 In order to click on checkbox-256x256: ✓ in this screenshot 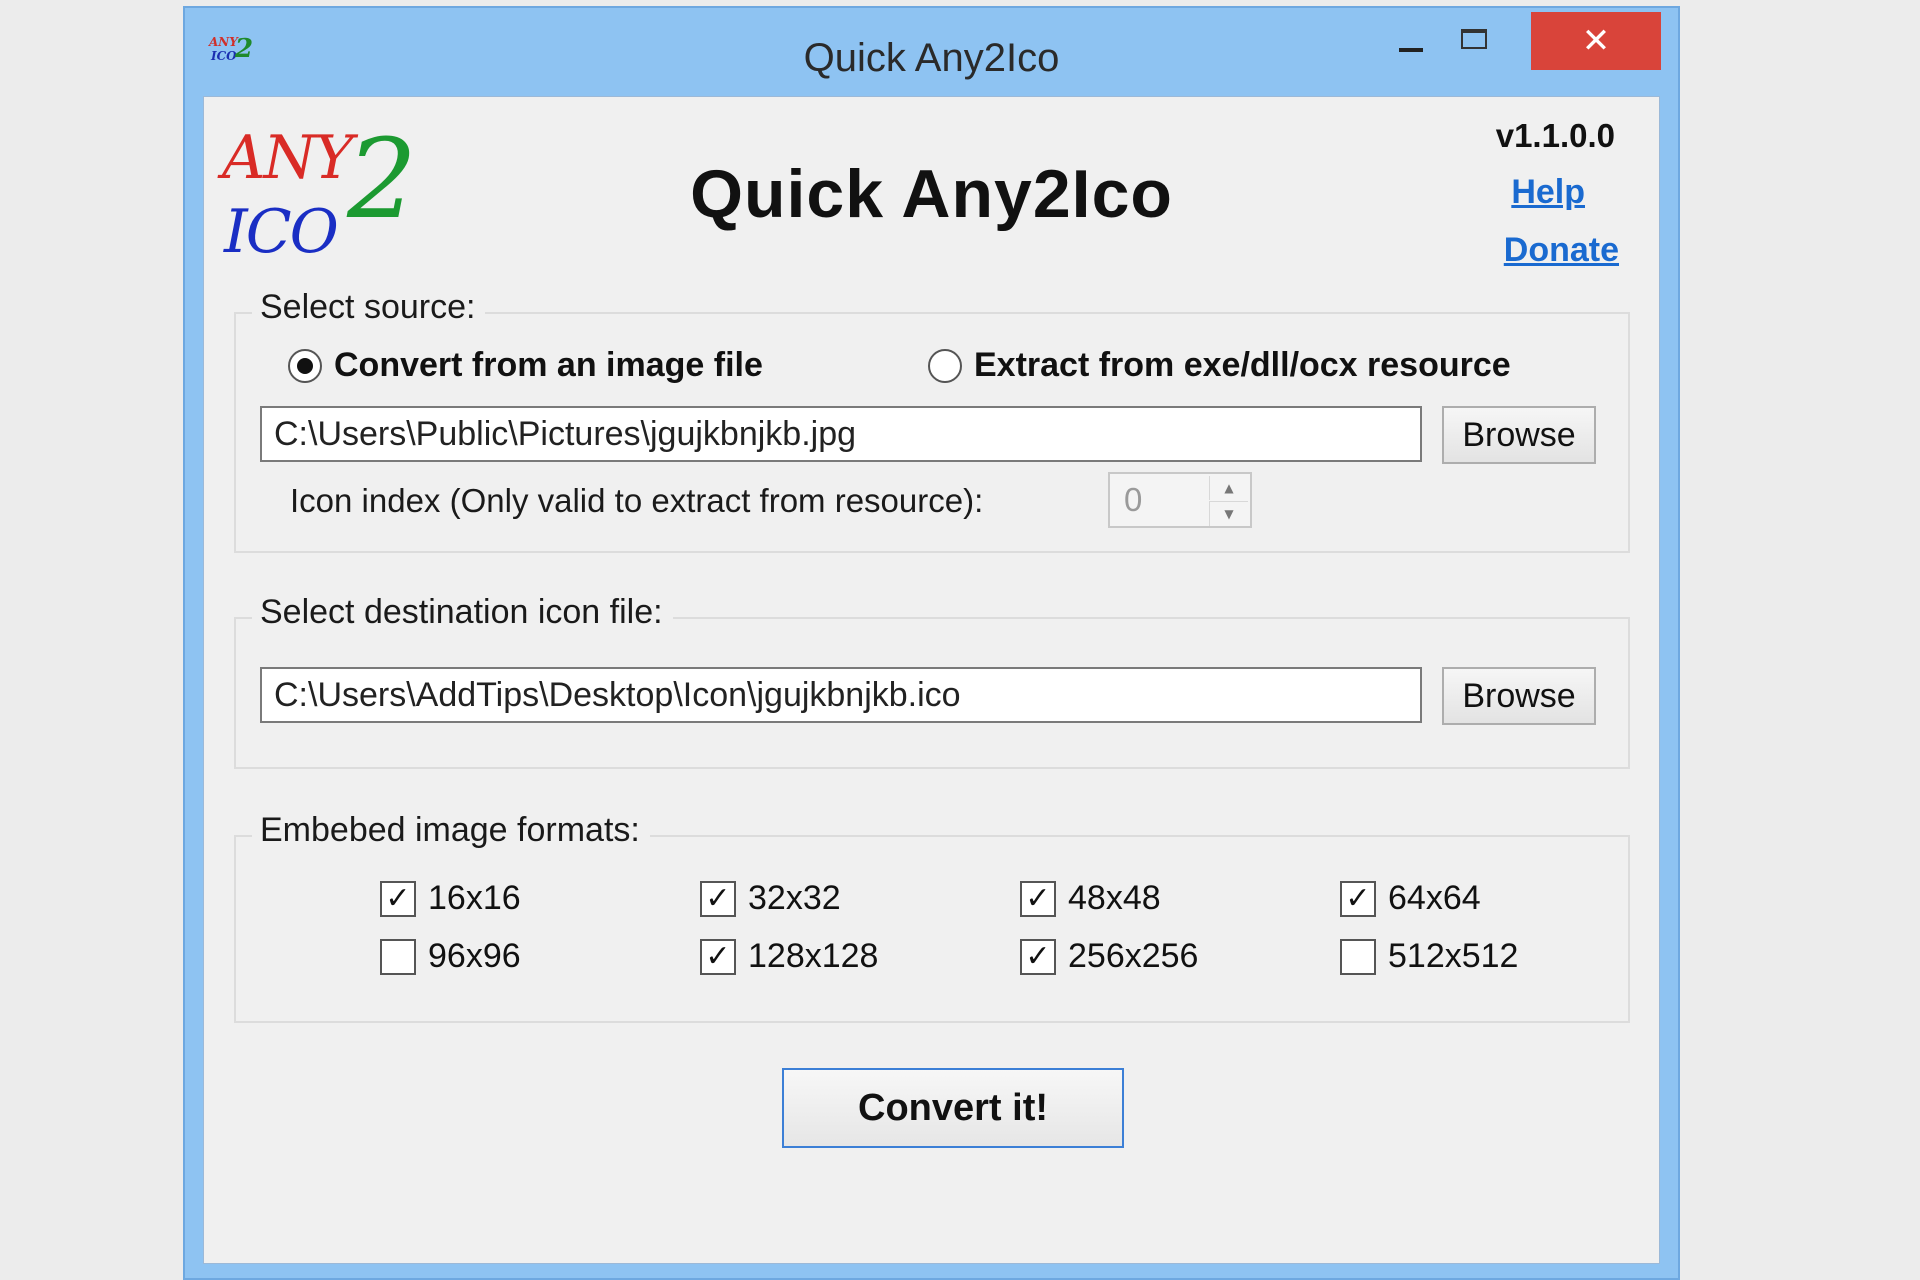, I will do `click(1038, 956)`.